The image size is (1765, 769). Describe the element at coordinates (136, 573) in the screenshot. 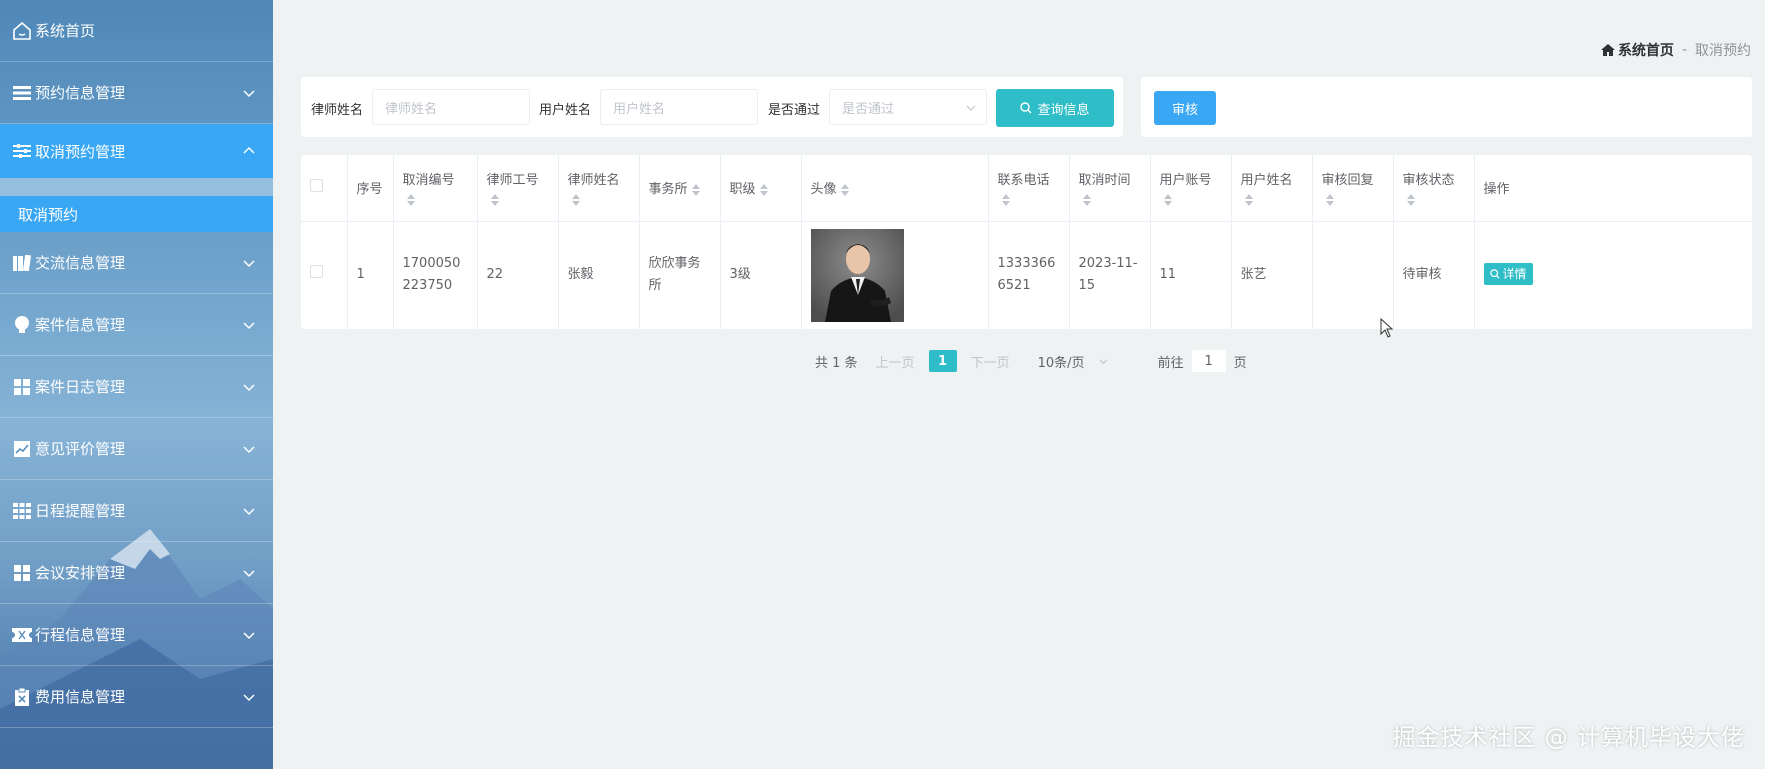

I see `sidebar-item-meeting: 会议安排管理` at that location.